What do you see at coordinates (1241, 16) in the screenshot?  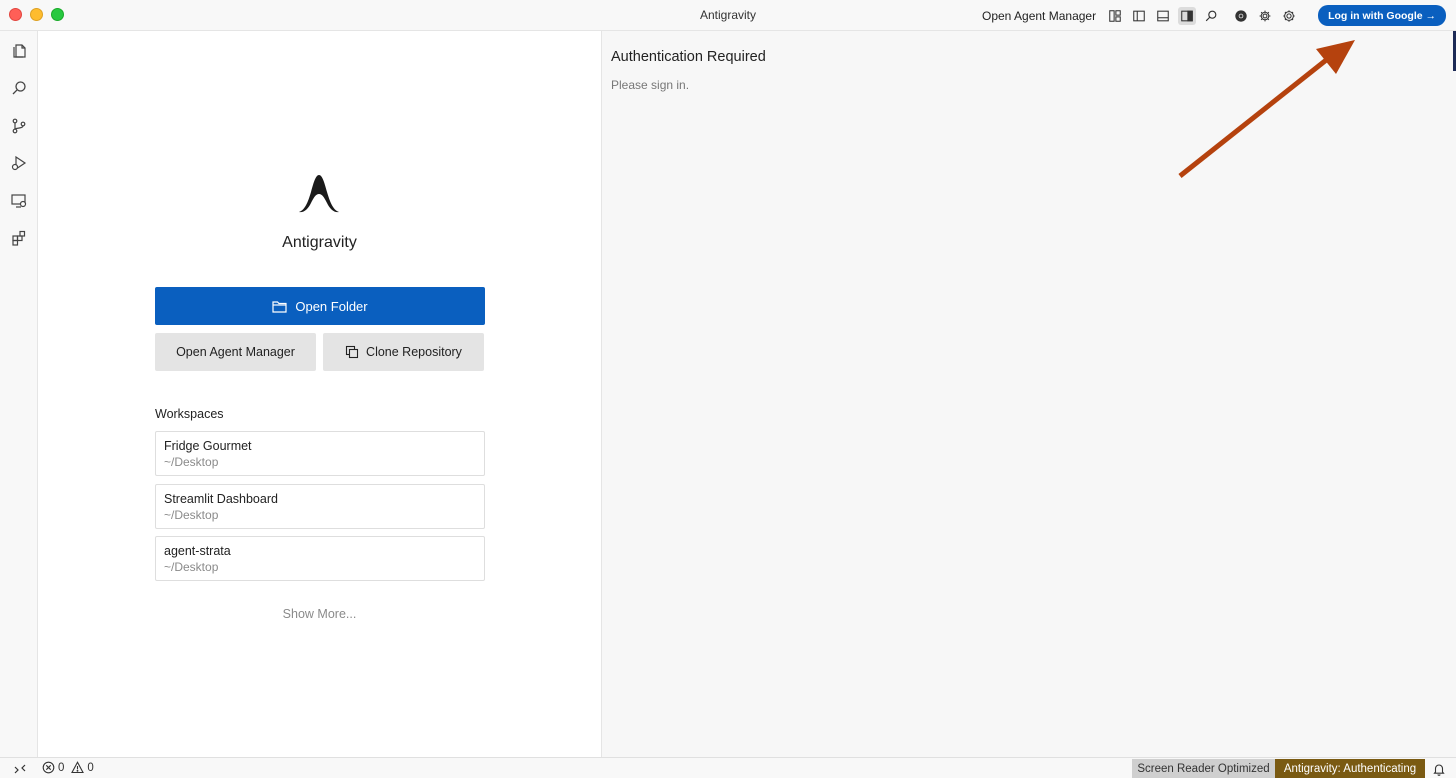 I see `chrome-icon` at bounding box center [1241, 16].